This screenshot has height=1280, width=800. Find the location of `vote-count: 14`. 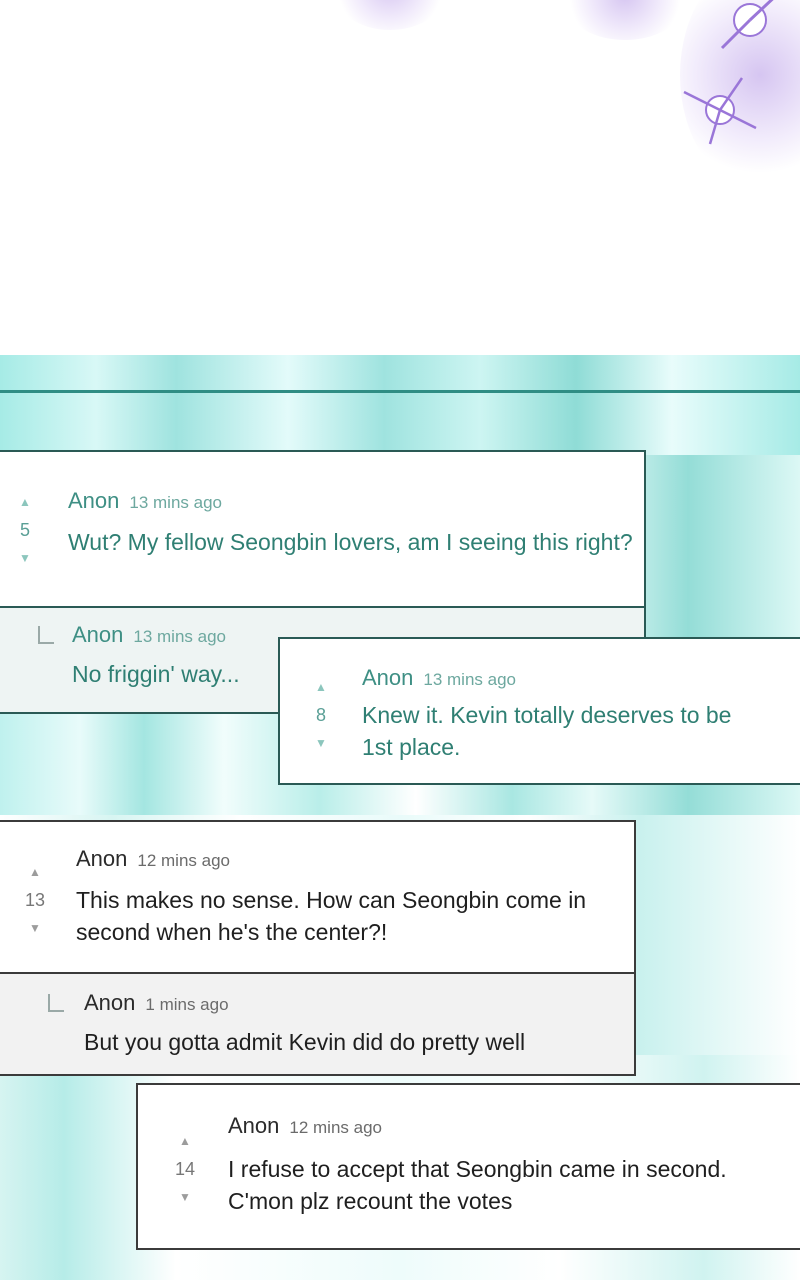

vote-count: 14 is located at coordinates (185, 1169).